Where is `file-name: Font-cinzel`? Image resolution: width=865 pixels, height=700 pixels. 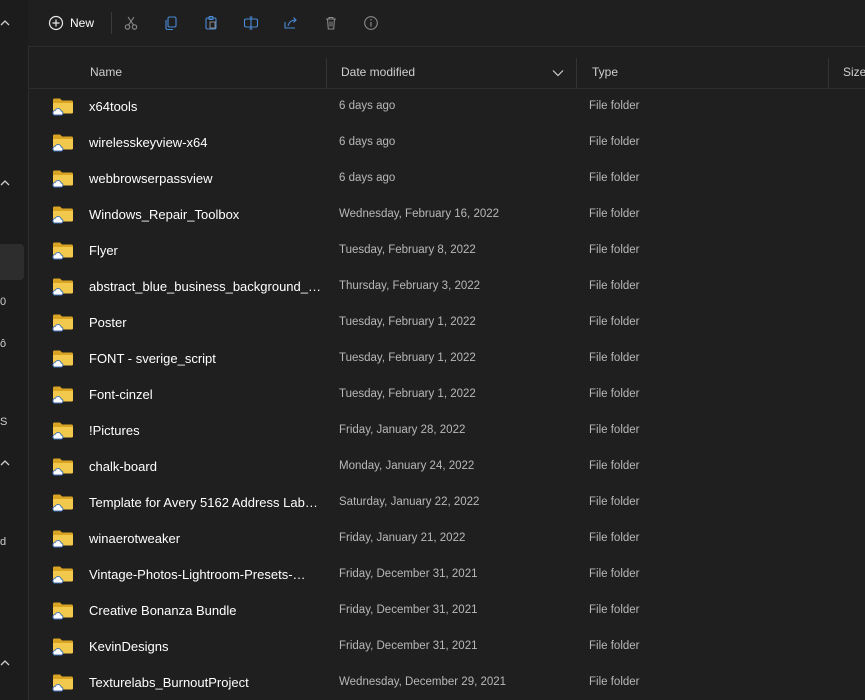 file-name: Font-cinzel is located at coordinates (121, 394).